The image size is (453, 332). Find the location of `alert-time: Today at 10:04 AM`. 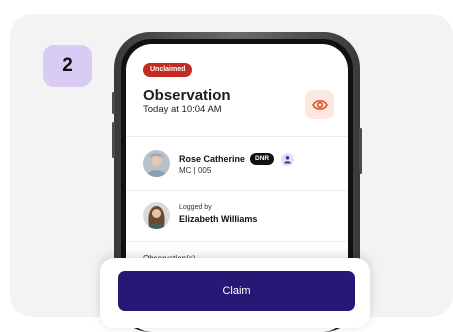

alert-time: Today at 10:04 AM is located at coordinates (182, 109).